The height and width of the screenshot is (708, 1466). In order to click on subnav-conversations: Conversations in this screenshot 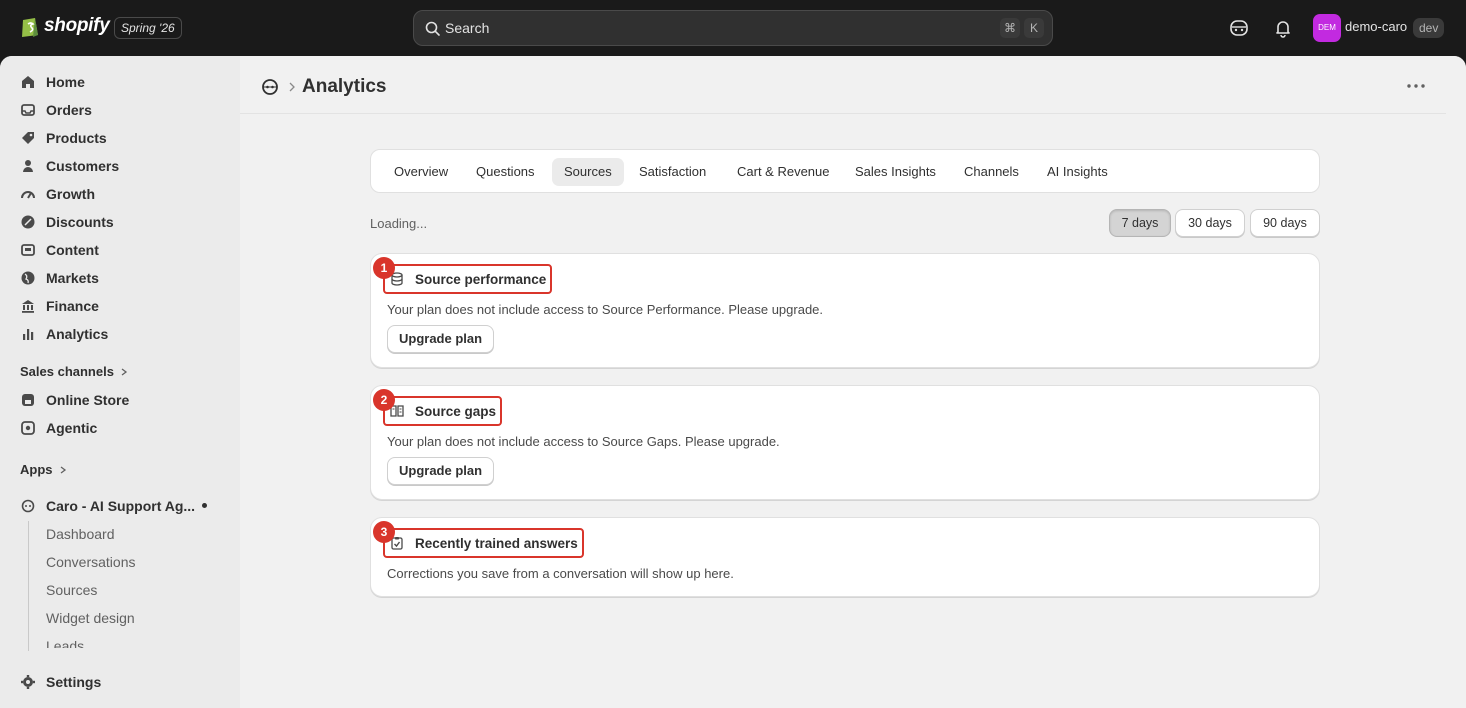, I will do `click(91, 562)`.